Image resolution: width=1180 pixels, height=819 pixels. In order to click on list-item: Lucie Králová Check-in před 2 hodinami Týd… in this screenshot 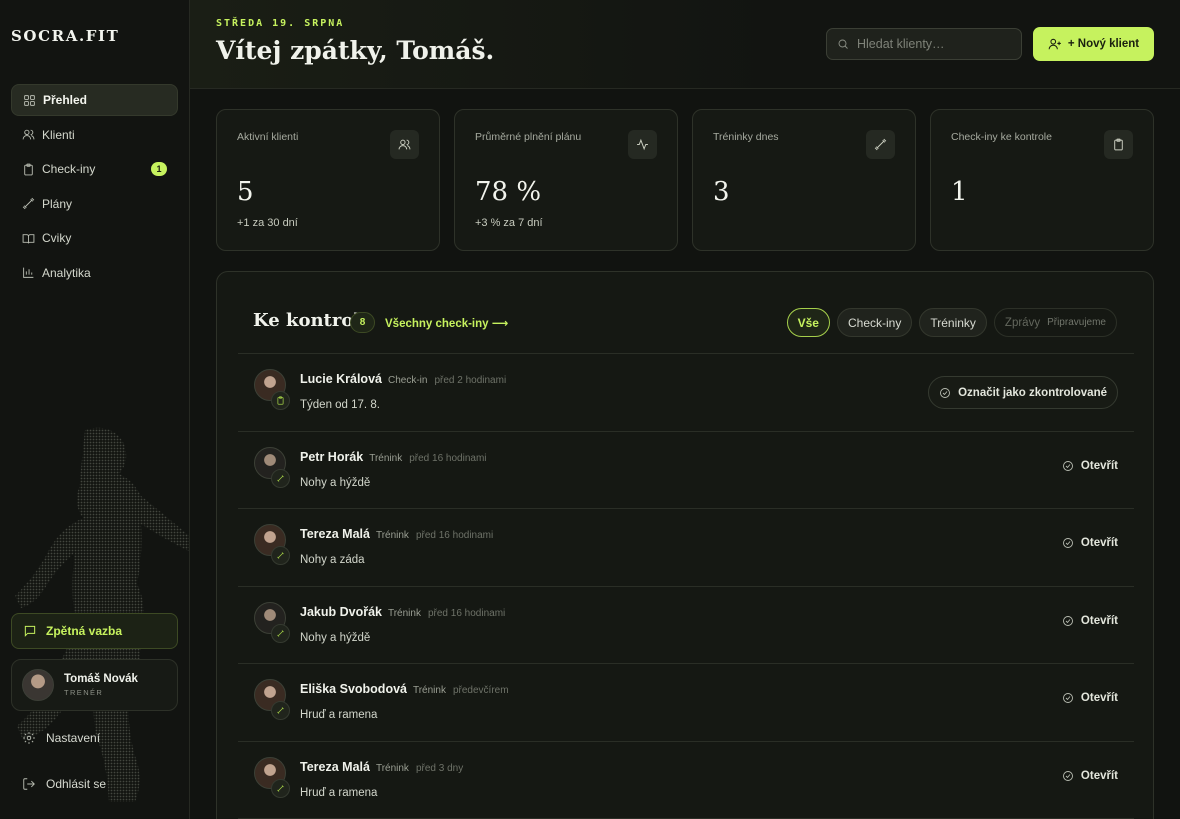, I will do `click(686, 393)`.